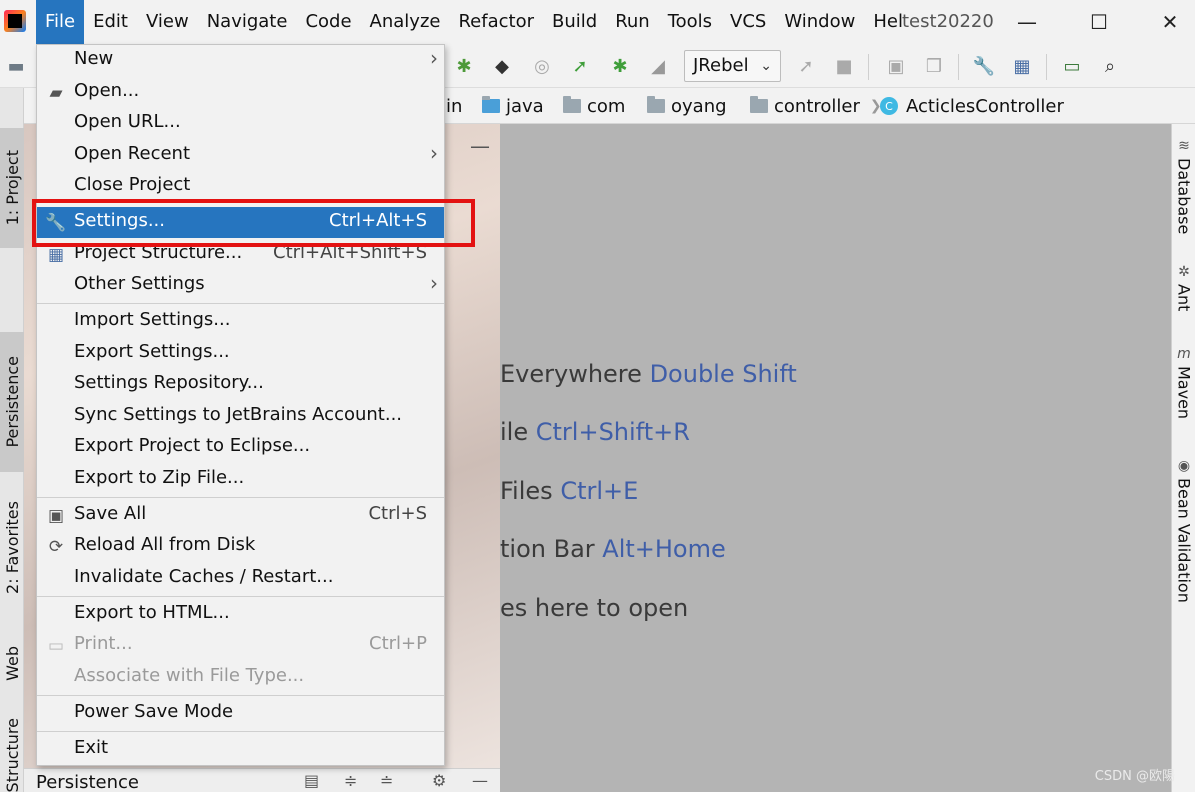 The width and height of the screenshot is (1195, 792). What do you see at coordinates (12, 402) in the screenshot?
I see `tab-persistence: Persistence` at bounding box center [12, 402].